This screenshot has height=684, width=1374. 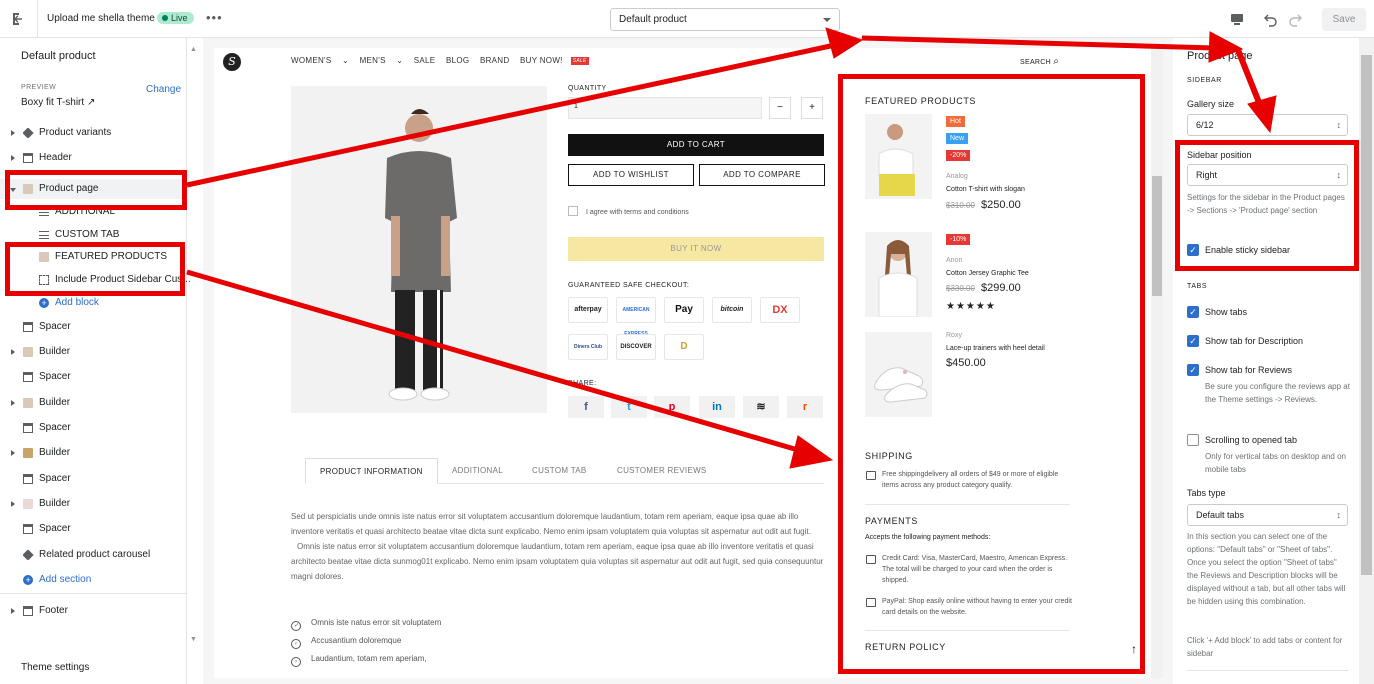 I want to click on add-to-wishlist-button: ADD TO WISHLIST, so click(x=631, y=175).